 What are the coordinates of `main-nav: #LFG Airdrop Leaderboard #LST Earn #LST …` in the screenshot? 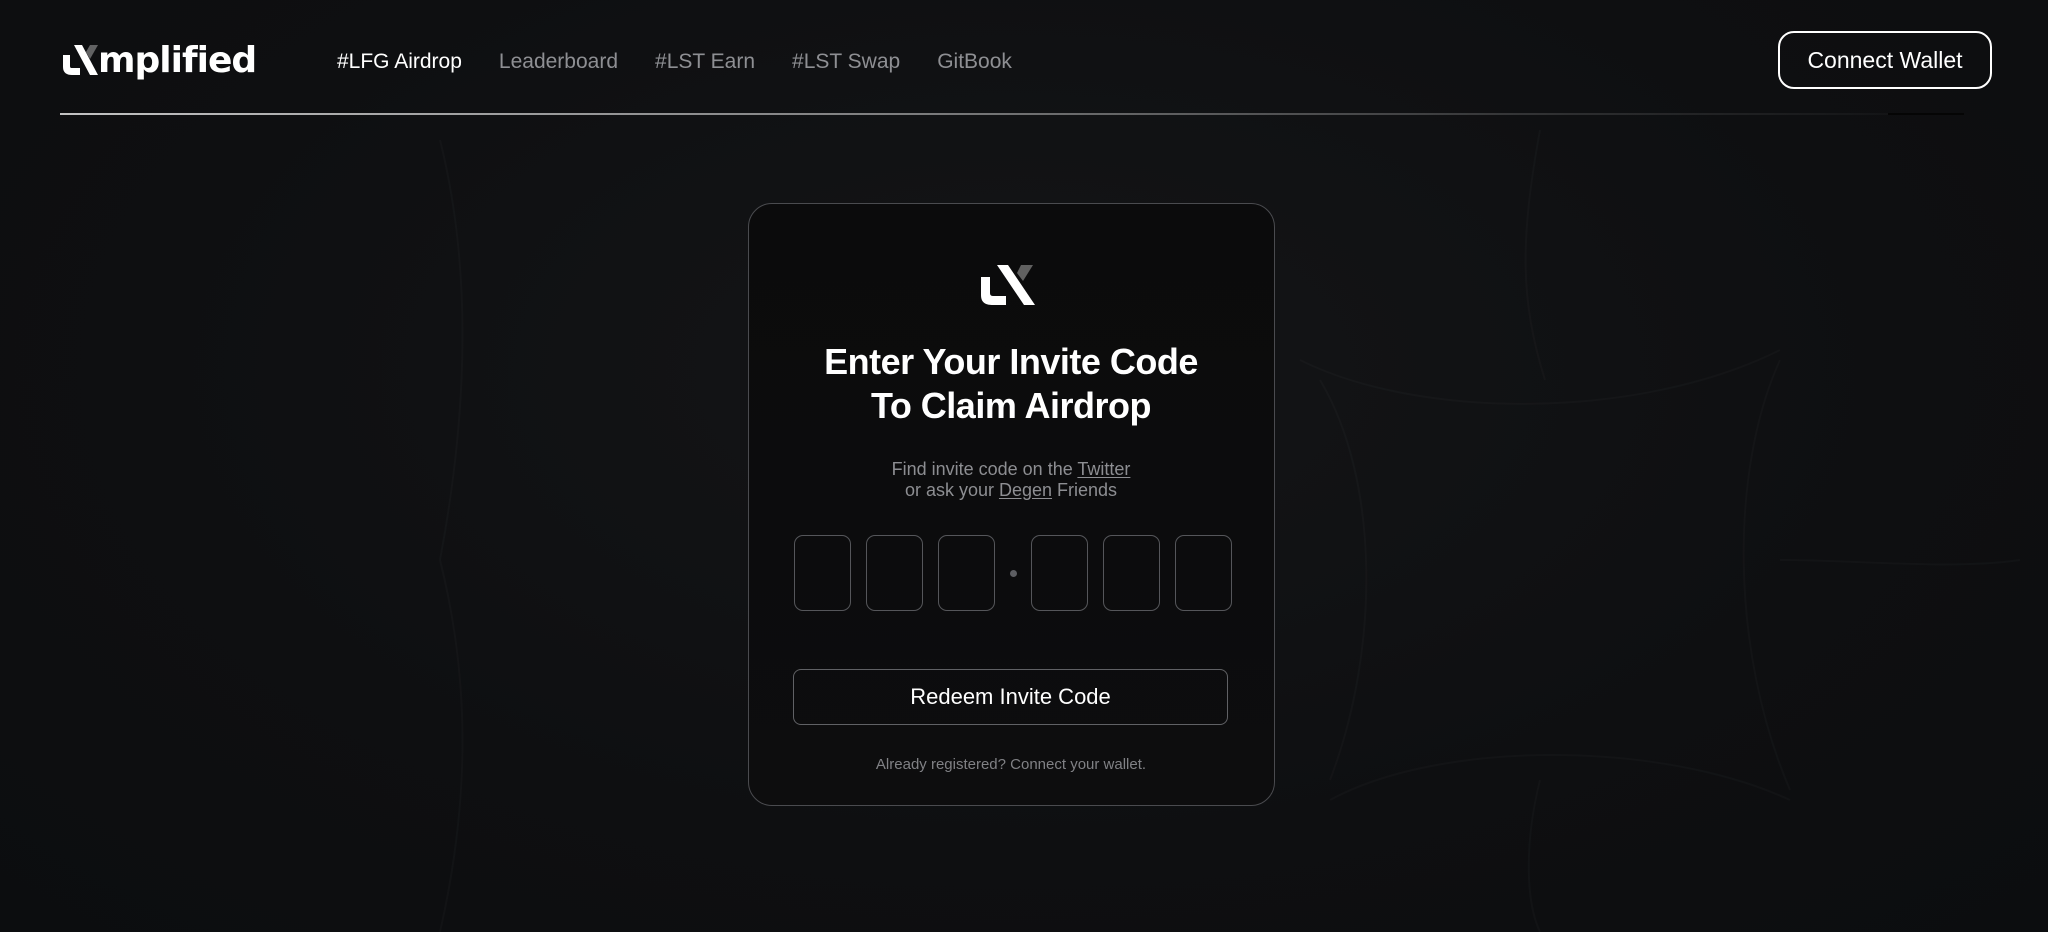 It's located at (674, 62).